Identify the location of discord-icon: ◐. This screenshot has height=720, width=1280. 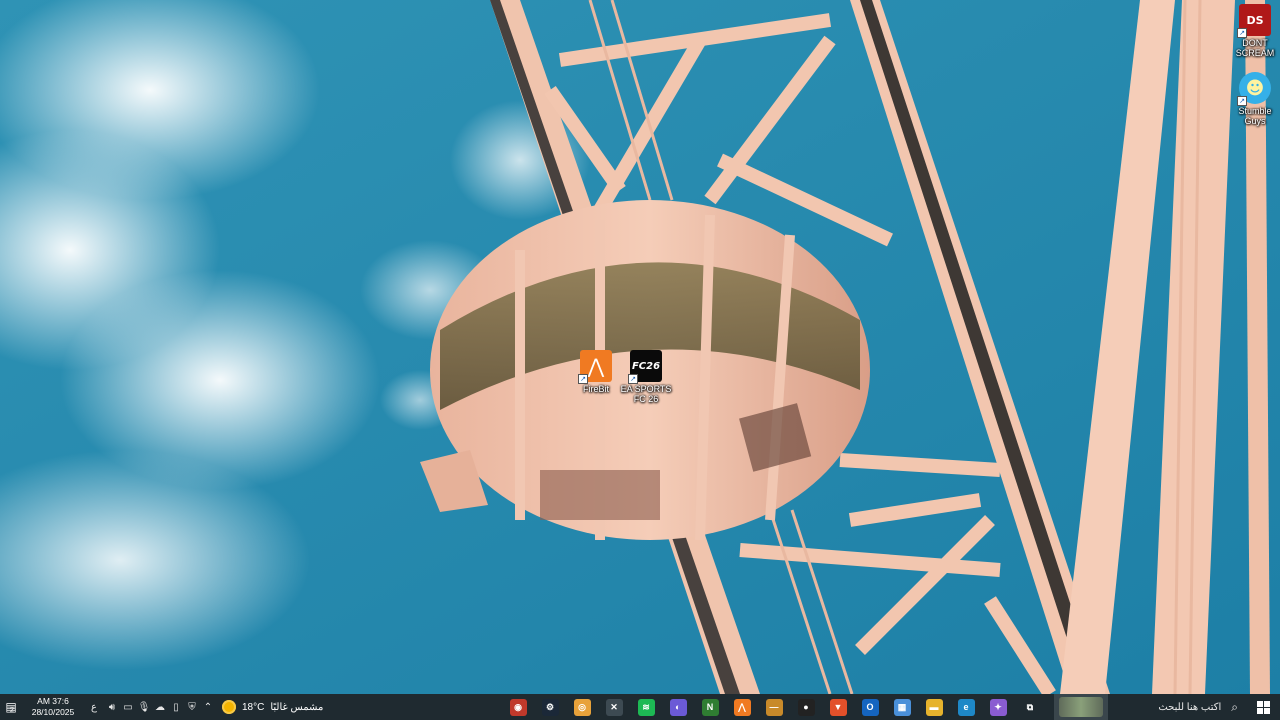
(678, 707).